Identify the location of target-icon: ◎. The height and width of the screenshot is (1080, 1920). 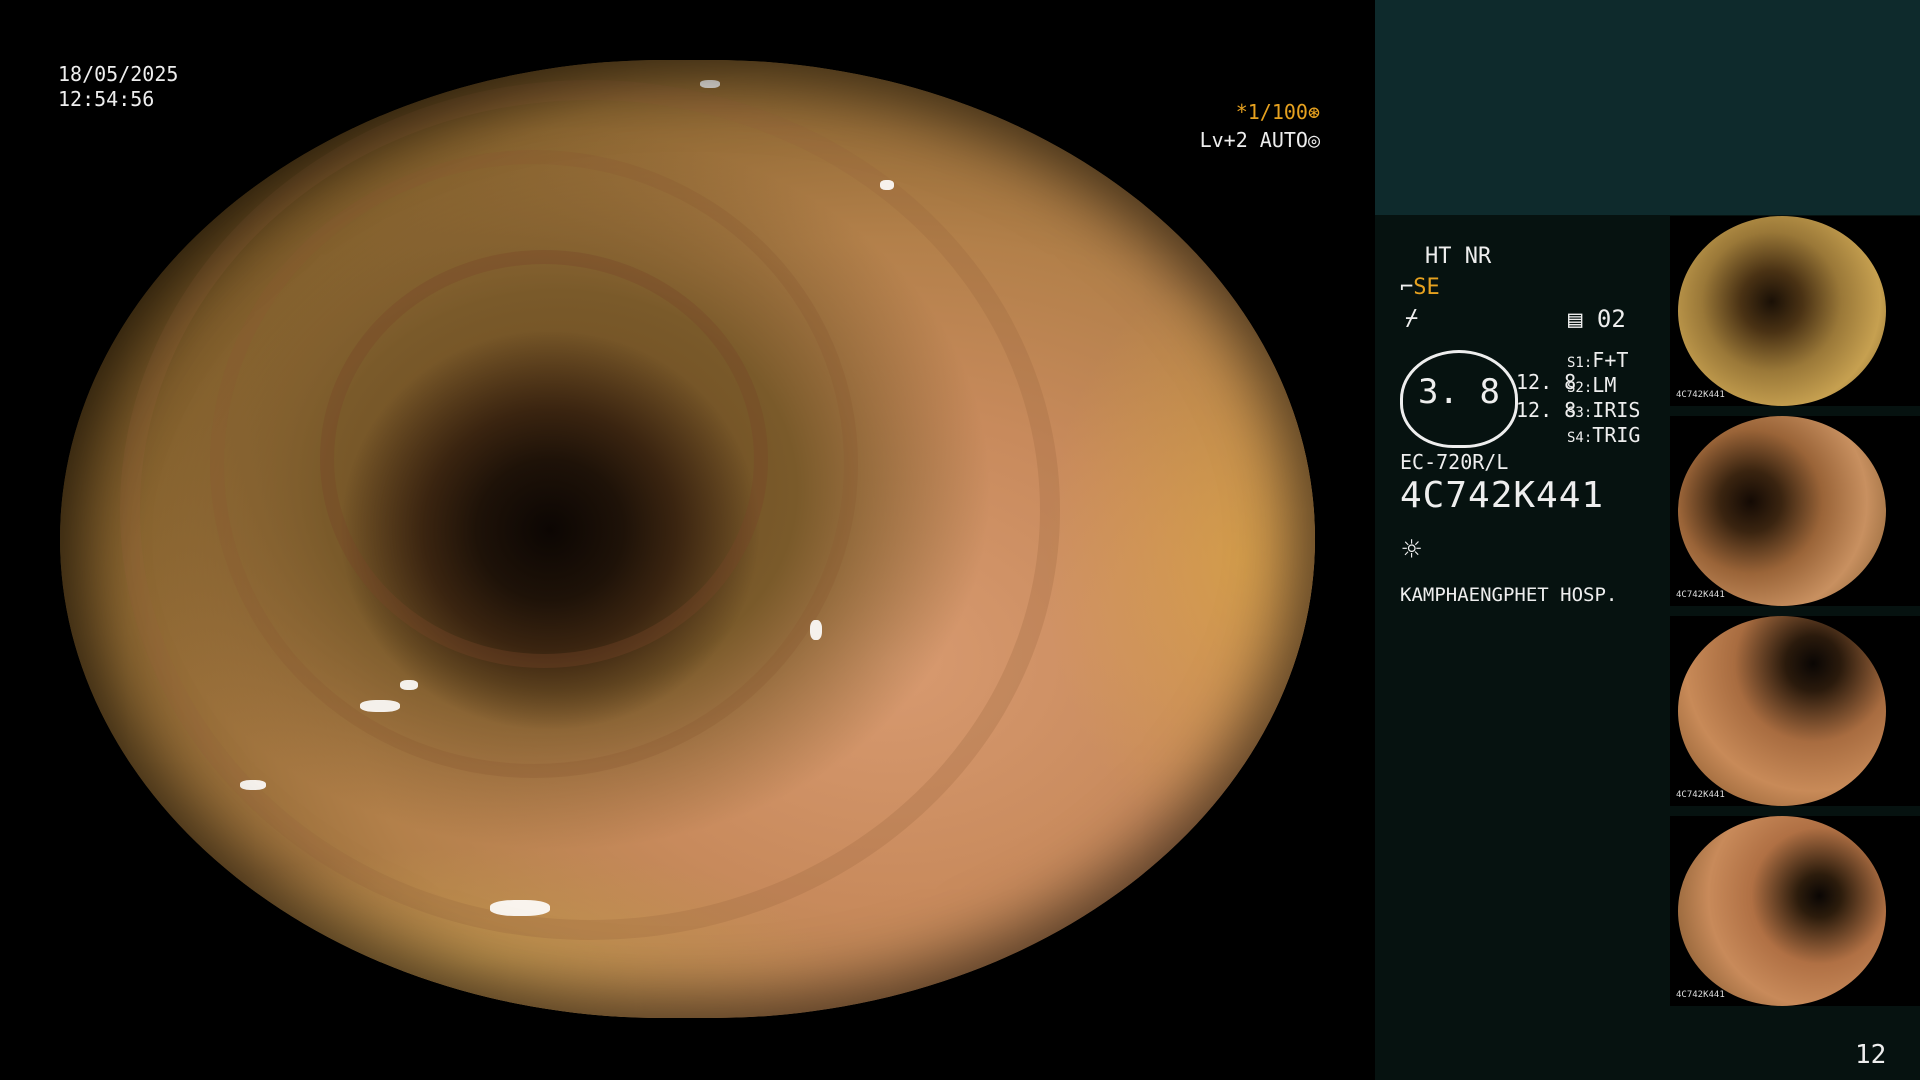
(1313, 140).